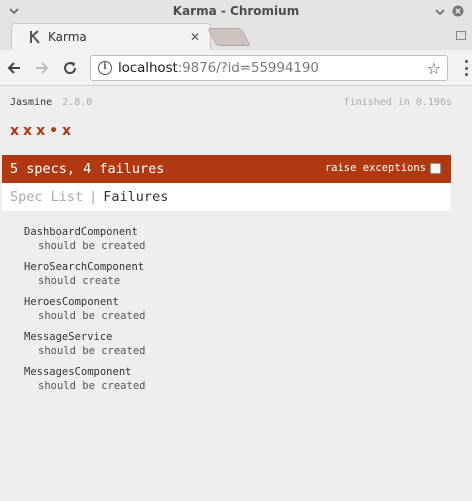 The width and height of the screenshot is (472, 501). What do you see at coordinates (397, 102) in the screenshot?
I see `run-duration: finished in 0.196s` at bounding box center [397, 102].